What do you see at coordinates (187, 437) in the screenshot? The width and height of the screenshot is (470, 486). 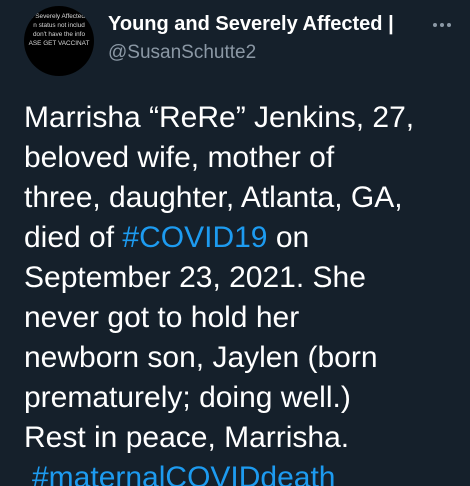 I see `tweet-line: Rest in peace, Marrisha.` at bounding box center [187, 437].